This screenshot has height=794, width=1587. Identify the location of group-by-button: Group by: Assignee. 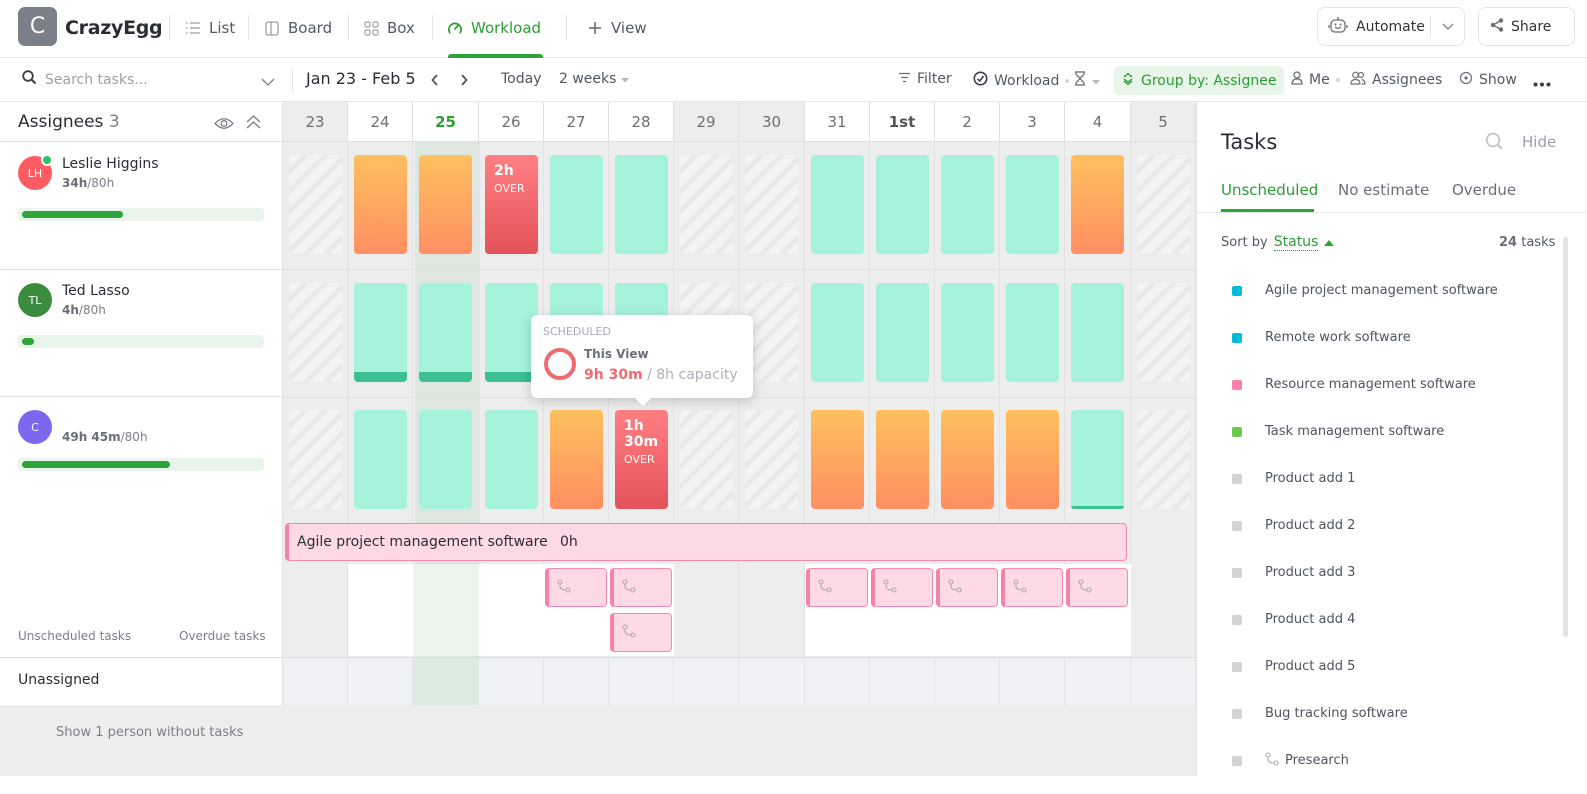
(1199, 80).